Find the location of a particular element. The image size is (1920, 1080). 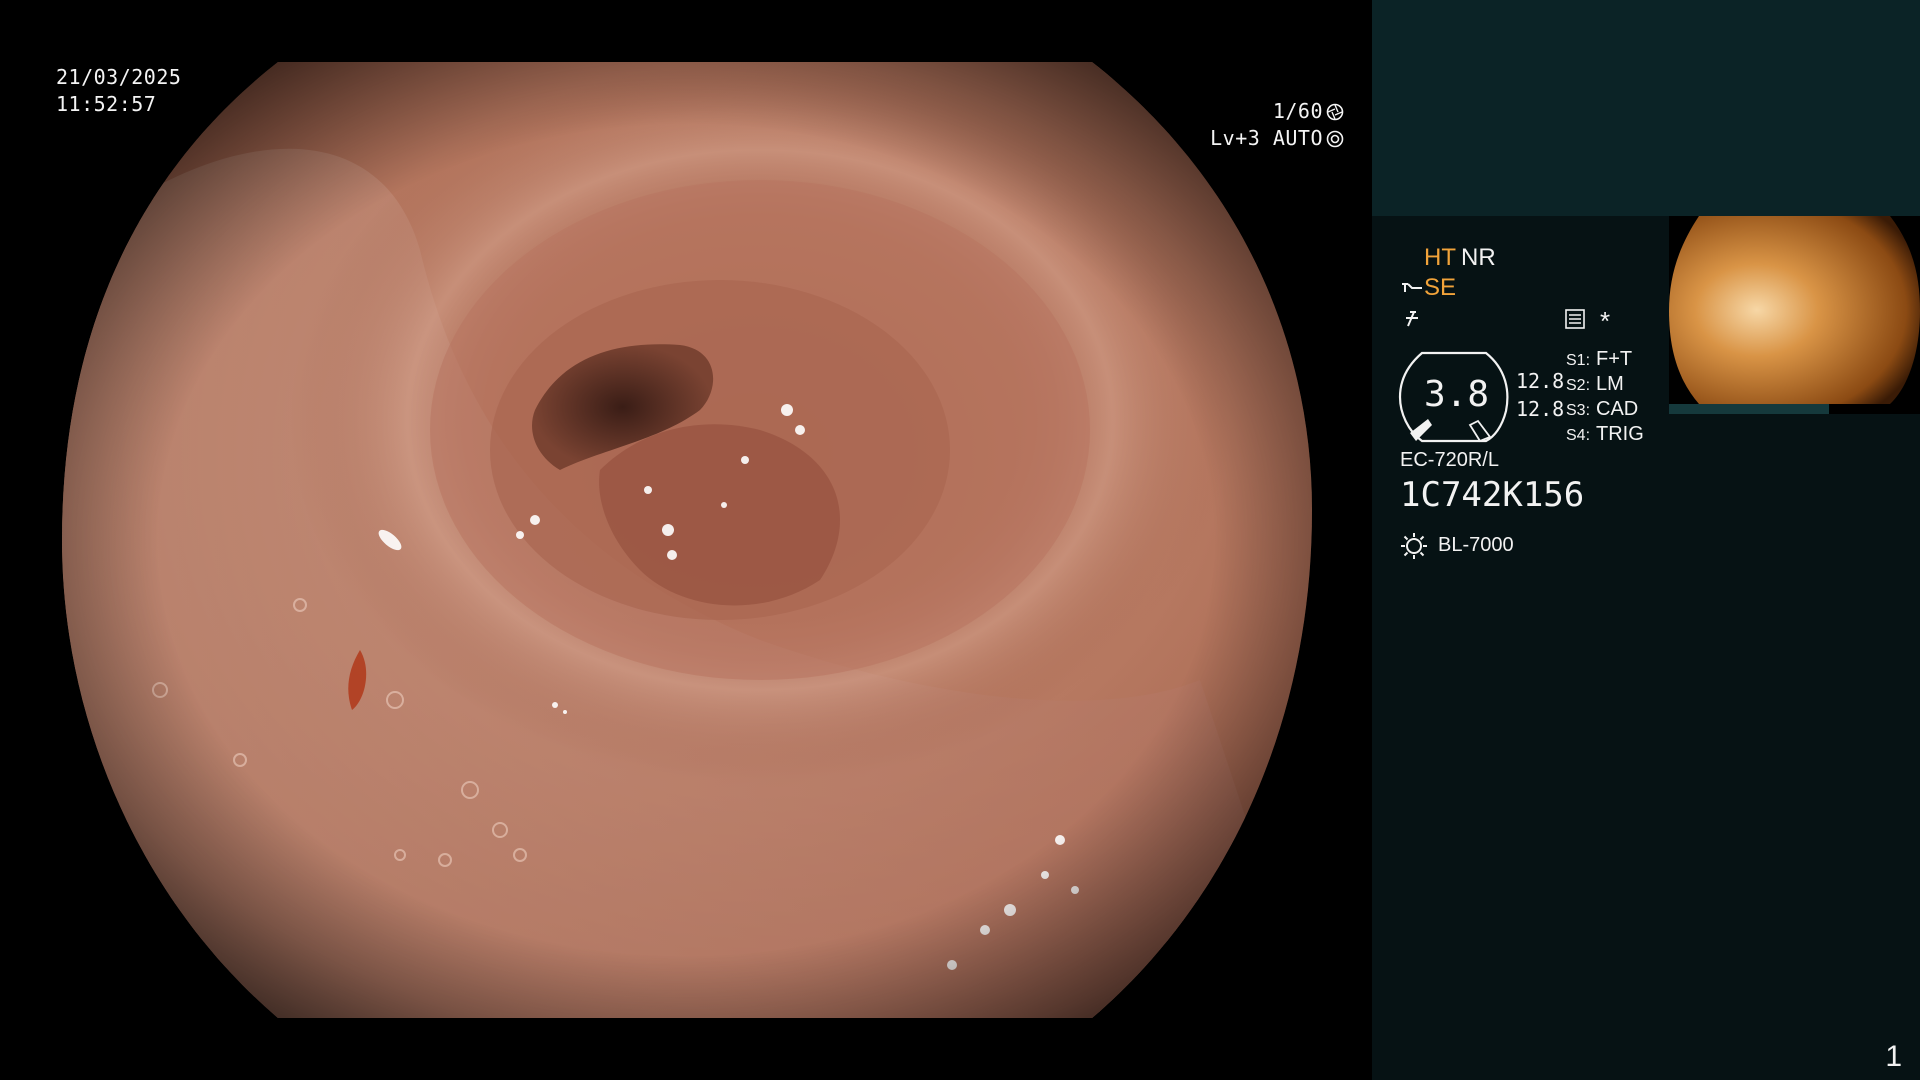

switch-value: F+T is located at coordinates (1614, 359).